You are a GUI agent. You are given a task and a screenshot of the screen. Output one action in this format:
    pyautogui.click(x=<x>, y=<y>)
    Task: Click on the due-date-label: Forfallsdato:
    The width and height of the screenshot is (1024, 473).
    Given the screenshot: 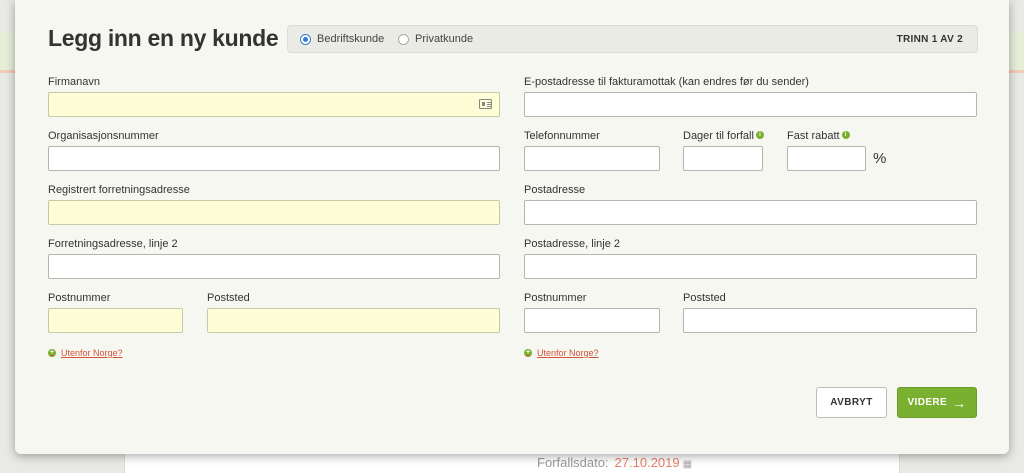 What is the action you would take?
    pyautogui.click(x=573, y=462)
    